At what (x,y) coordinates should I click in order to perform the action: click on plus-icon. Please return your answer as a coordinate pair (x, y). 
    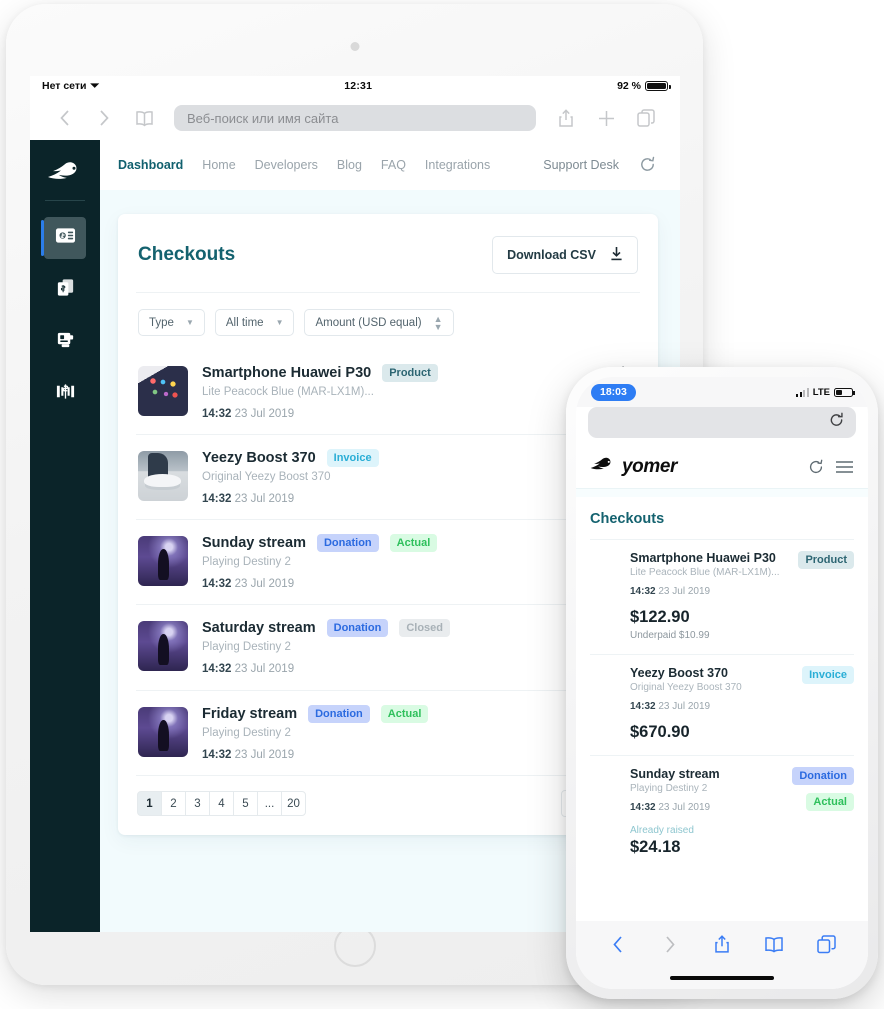
    Looking at the image, I should click on (606, 118).